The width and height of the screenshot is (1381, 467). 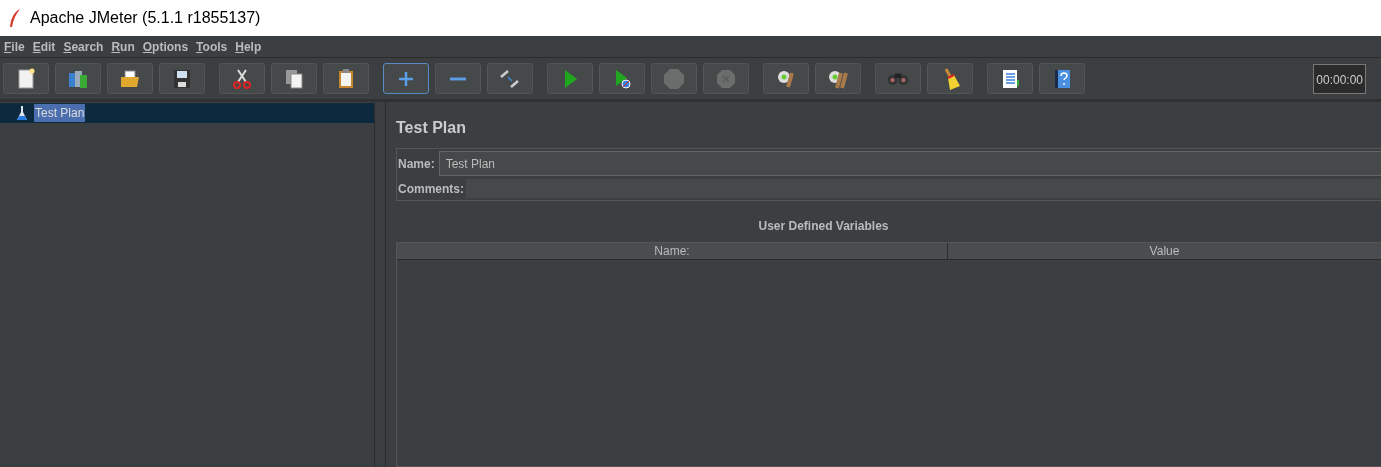 What do you see at coordinates (145, 18) in the screenshot?
I see `window-title: Apache JMeter (5.1.1 r1855137)` at bounding box center [145, 18].